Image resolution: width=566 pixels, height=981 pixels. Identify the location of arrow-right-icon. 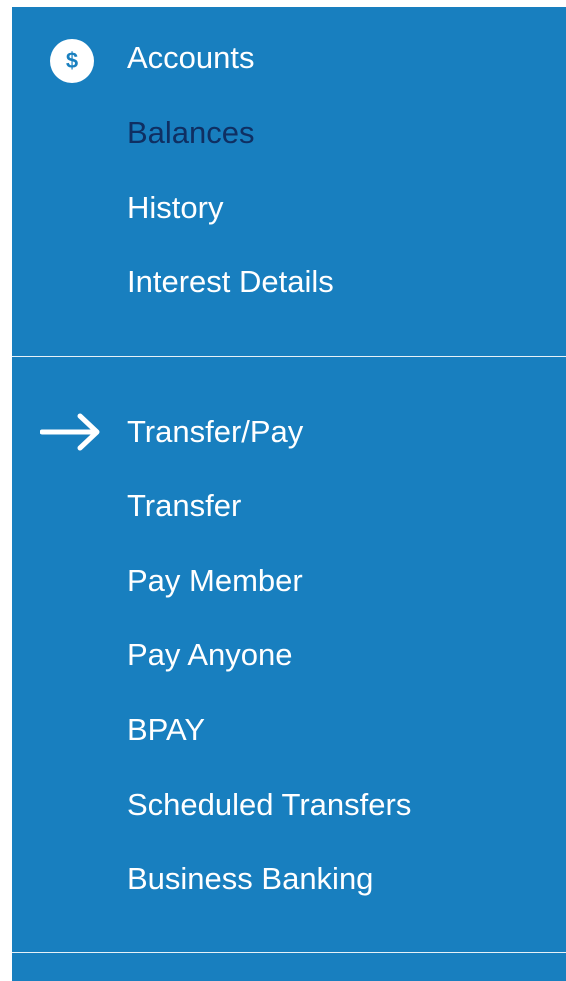
(70, 432).